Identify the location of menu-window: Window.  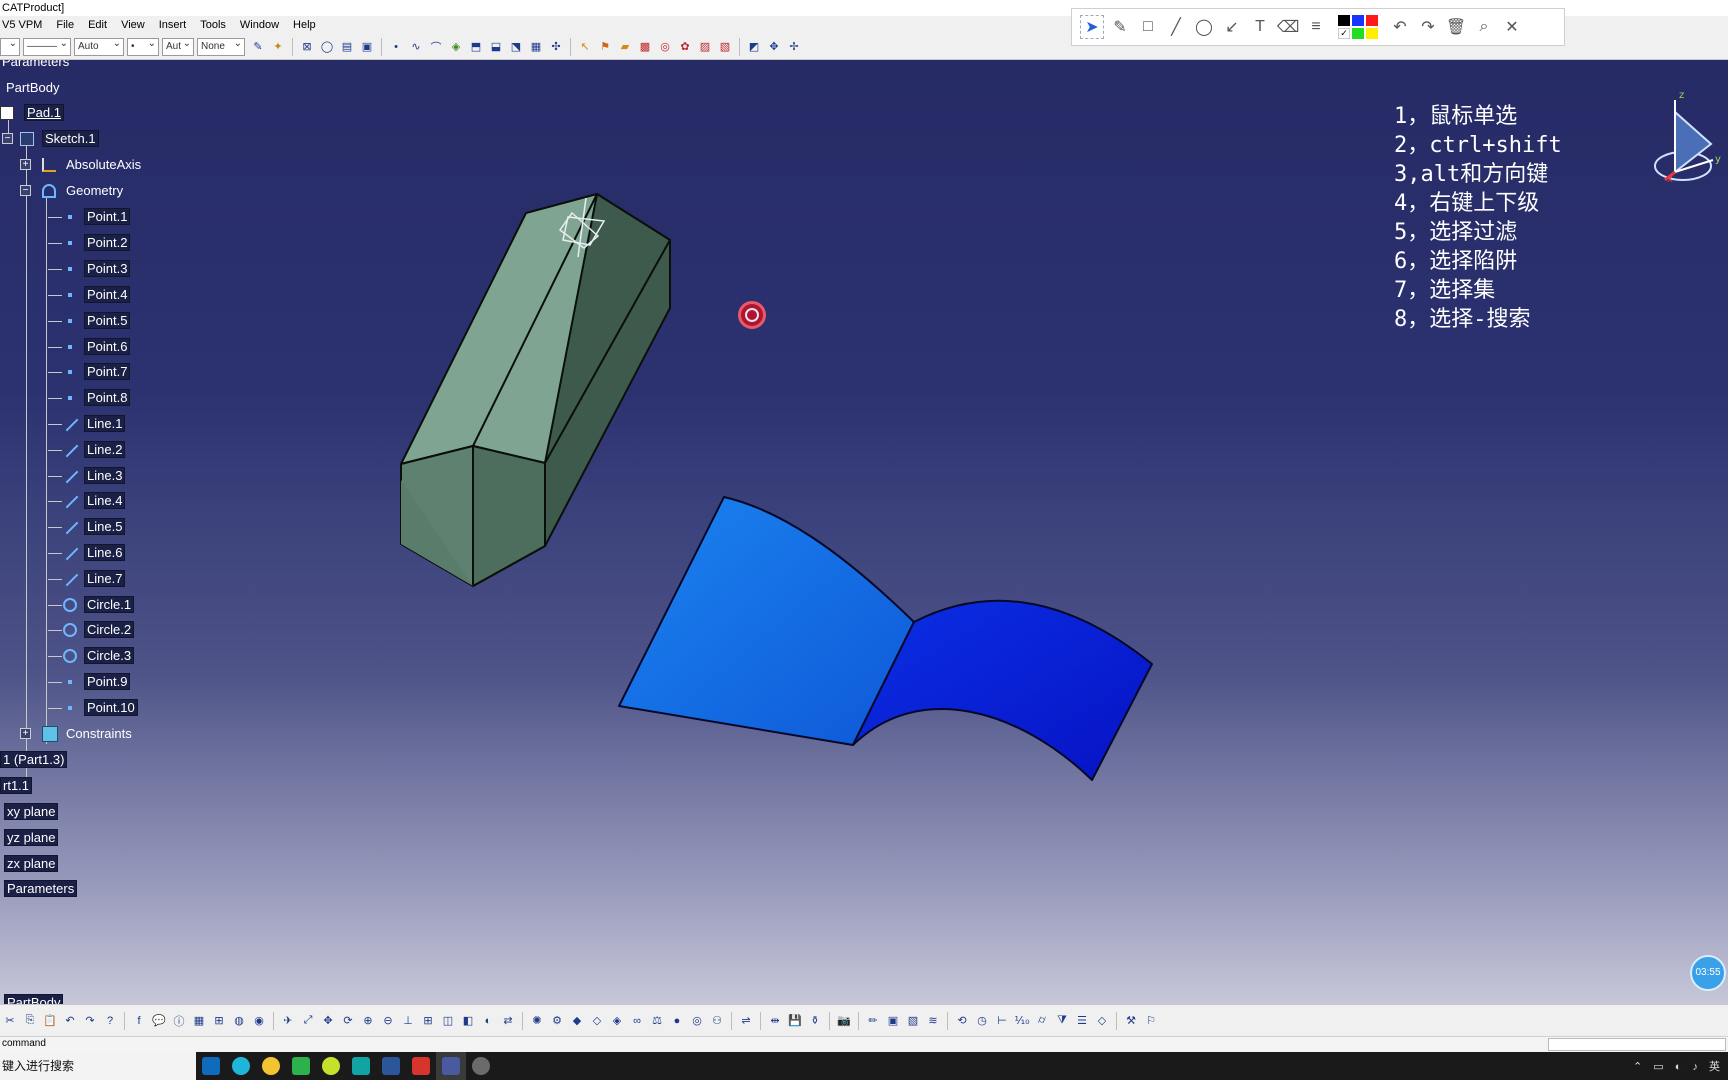
(260, 25).